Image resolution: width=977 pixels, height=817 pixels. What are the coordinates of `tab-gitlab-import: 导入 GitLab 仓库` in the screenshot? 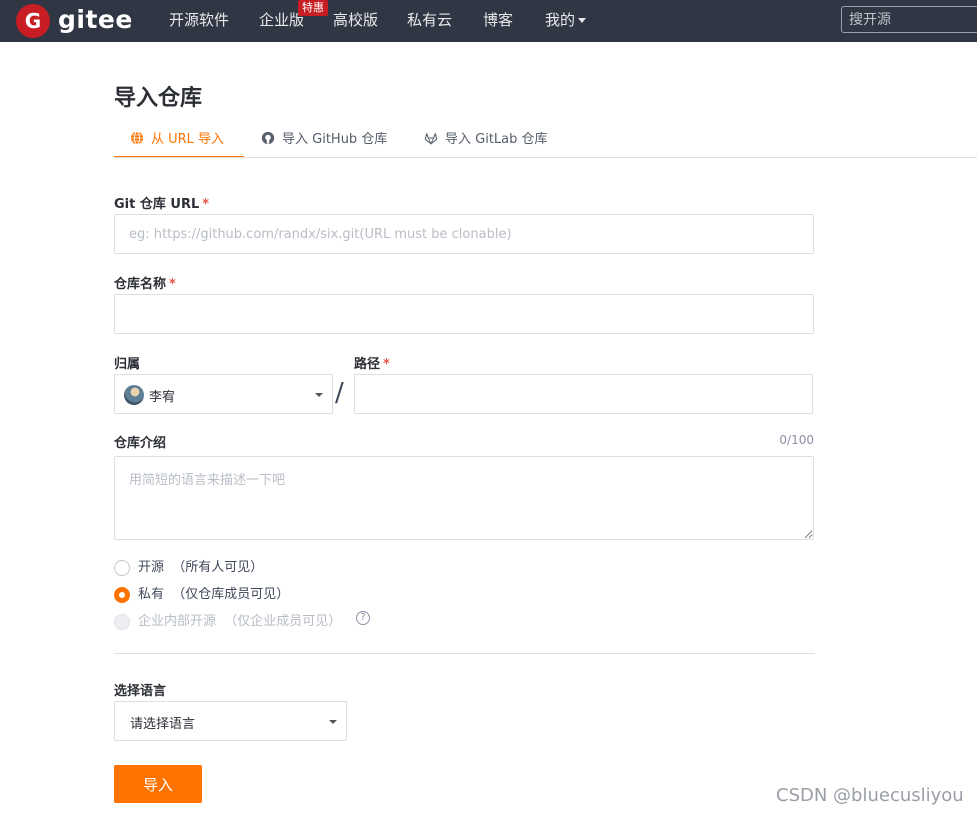 It's located at (486, 143).